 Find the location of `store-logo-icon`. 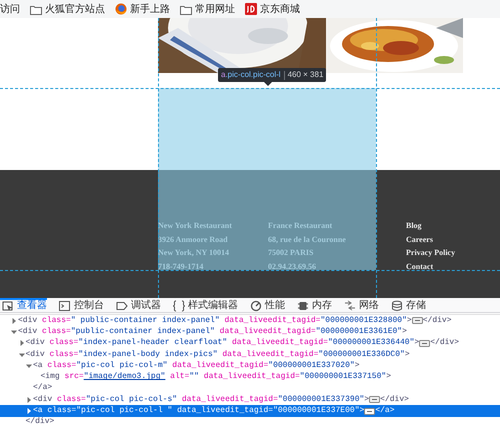

store-logo-icon is located at coordinates (251, 9).